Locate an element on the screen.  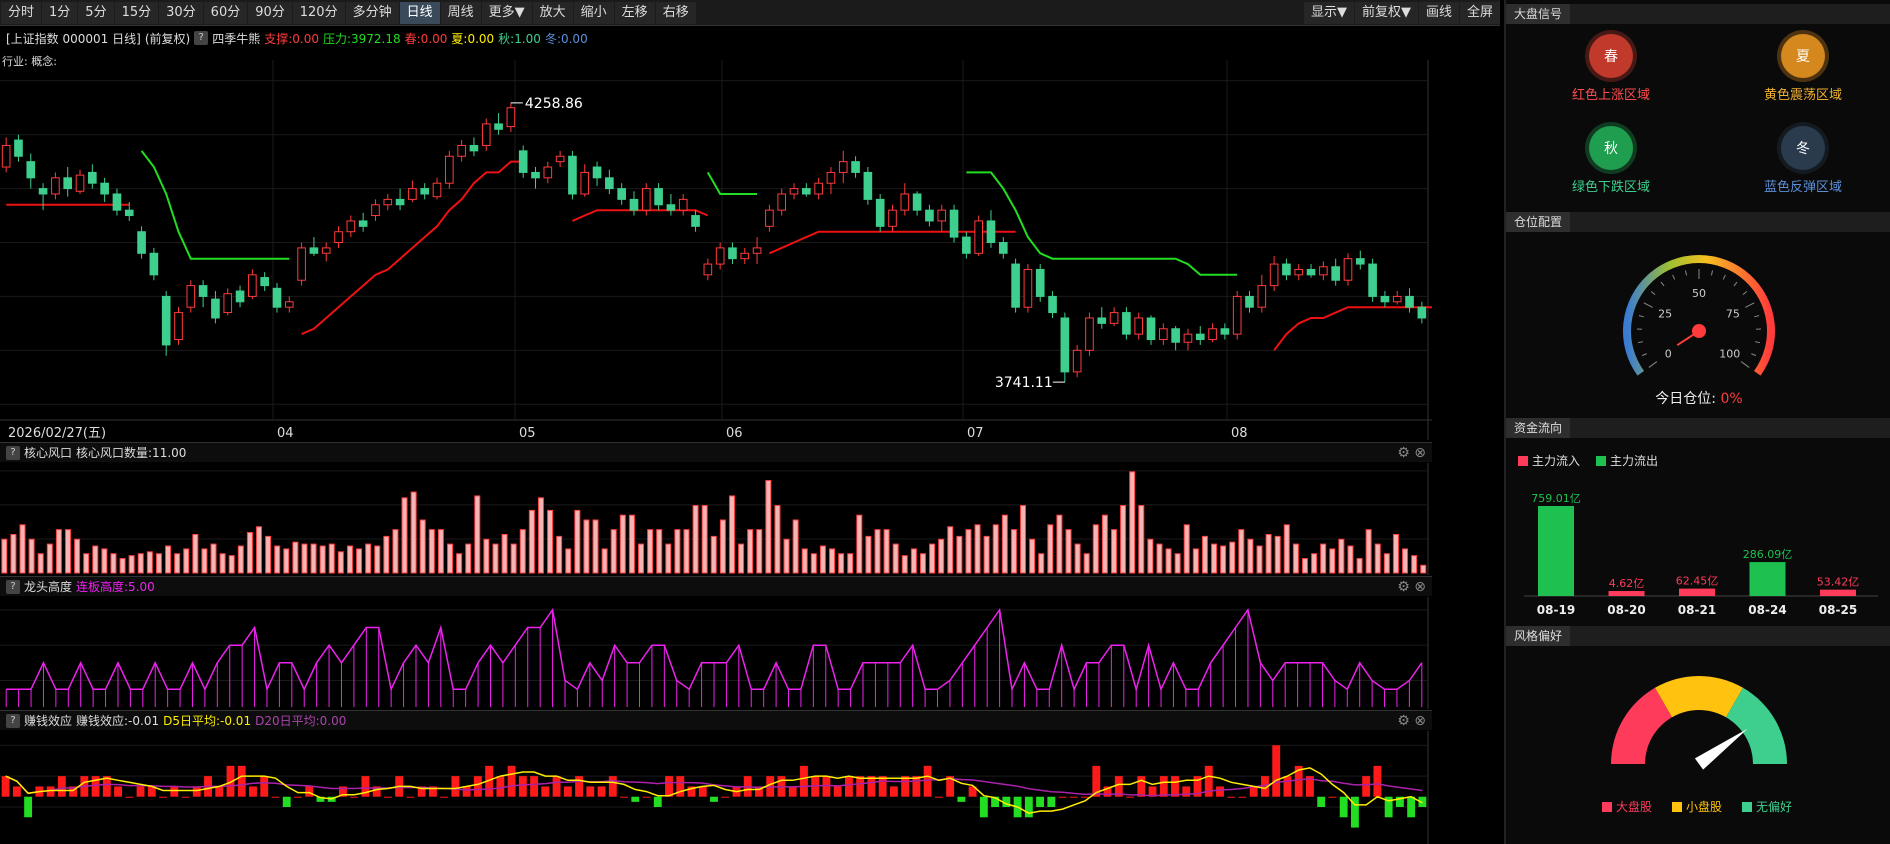
toolbar-btn-4: 30分 is located at coordinates (181, 12).